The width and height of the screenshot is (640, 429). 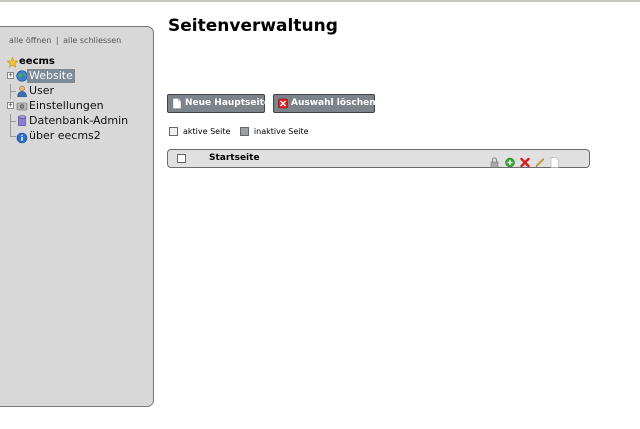 What do you see at coordinates (30, 40) in the screenshot?
I see `open-all-link: alle öffnen` at bounding box center [30, 40].